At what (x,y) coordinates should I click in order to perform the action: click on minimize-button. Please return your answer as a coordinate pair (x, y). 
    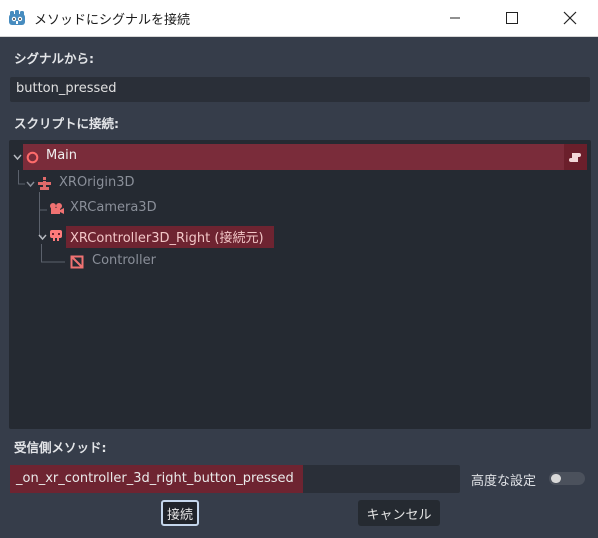
    Looking at the image, I should click on (455, 18).